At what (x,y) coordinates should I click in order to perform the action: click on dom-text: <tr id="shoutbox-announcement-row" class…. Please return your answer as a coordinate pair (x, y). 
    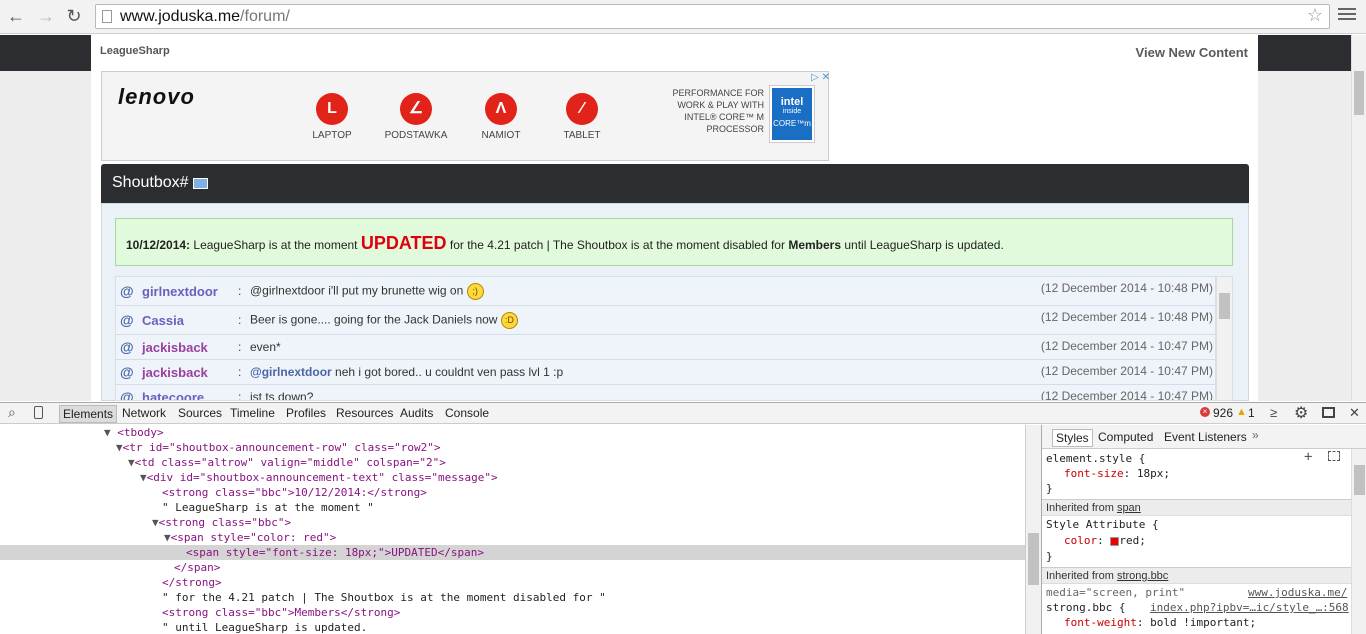
    Looking at the image, I should click on (281, 447).